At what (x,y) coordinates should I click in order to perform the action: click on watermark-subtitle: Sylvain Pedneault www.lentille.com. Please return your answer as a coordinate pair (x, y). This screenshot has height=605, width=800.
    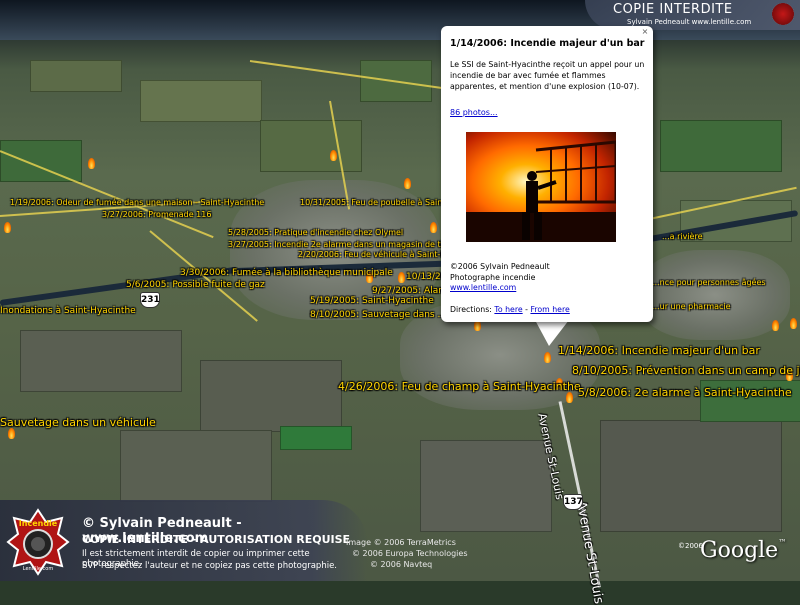
    Looking at the image, I should click on (689, 22).